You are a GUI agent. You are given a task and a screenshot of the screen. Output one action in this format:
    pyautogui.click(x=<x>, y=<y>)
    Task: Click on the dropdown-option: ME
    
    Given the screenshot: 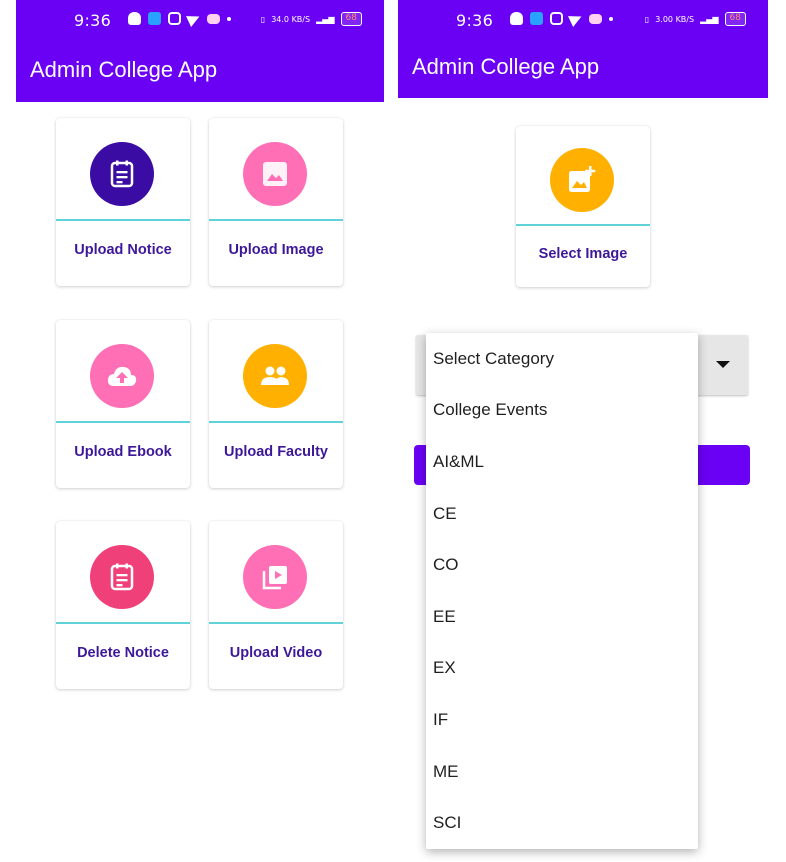 What is the action you would take?
    pyautogui.click(x=562, y=772)
    